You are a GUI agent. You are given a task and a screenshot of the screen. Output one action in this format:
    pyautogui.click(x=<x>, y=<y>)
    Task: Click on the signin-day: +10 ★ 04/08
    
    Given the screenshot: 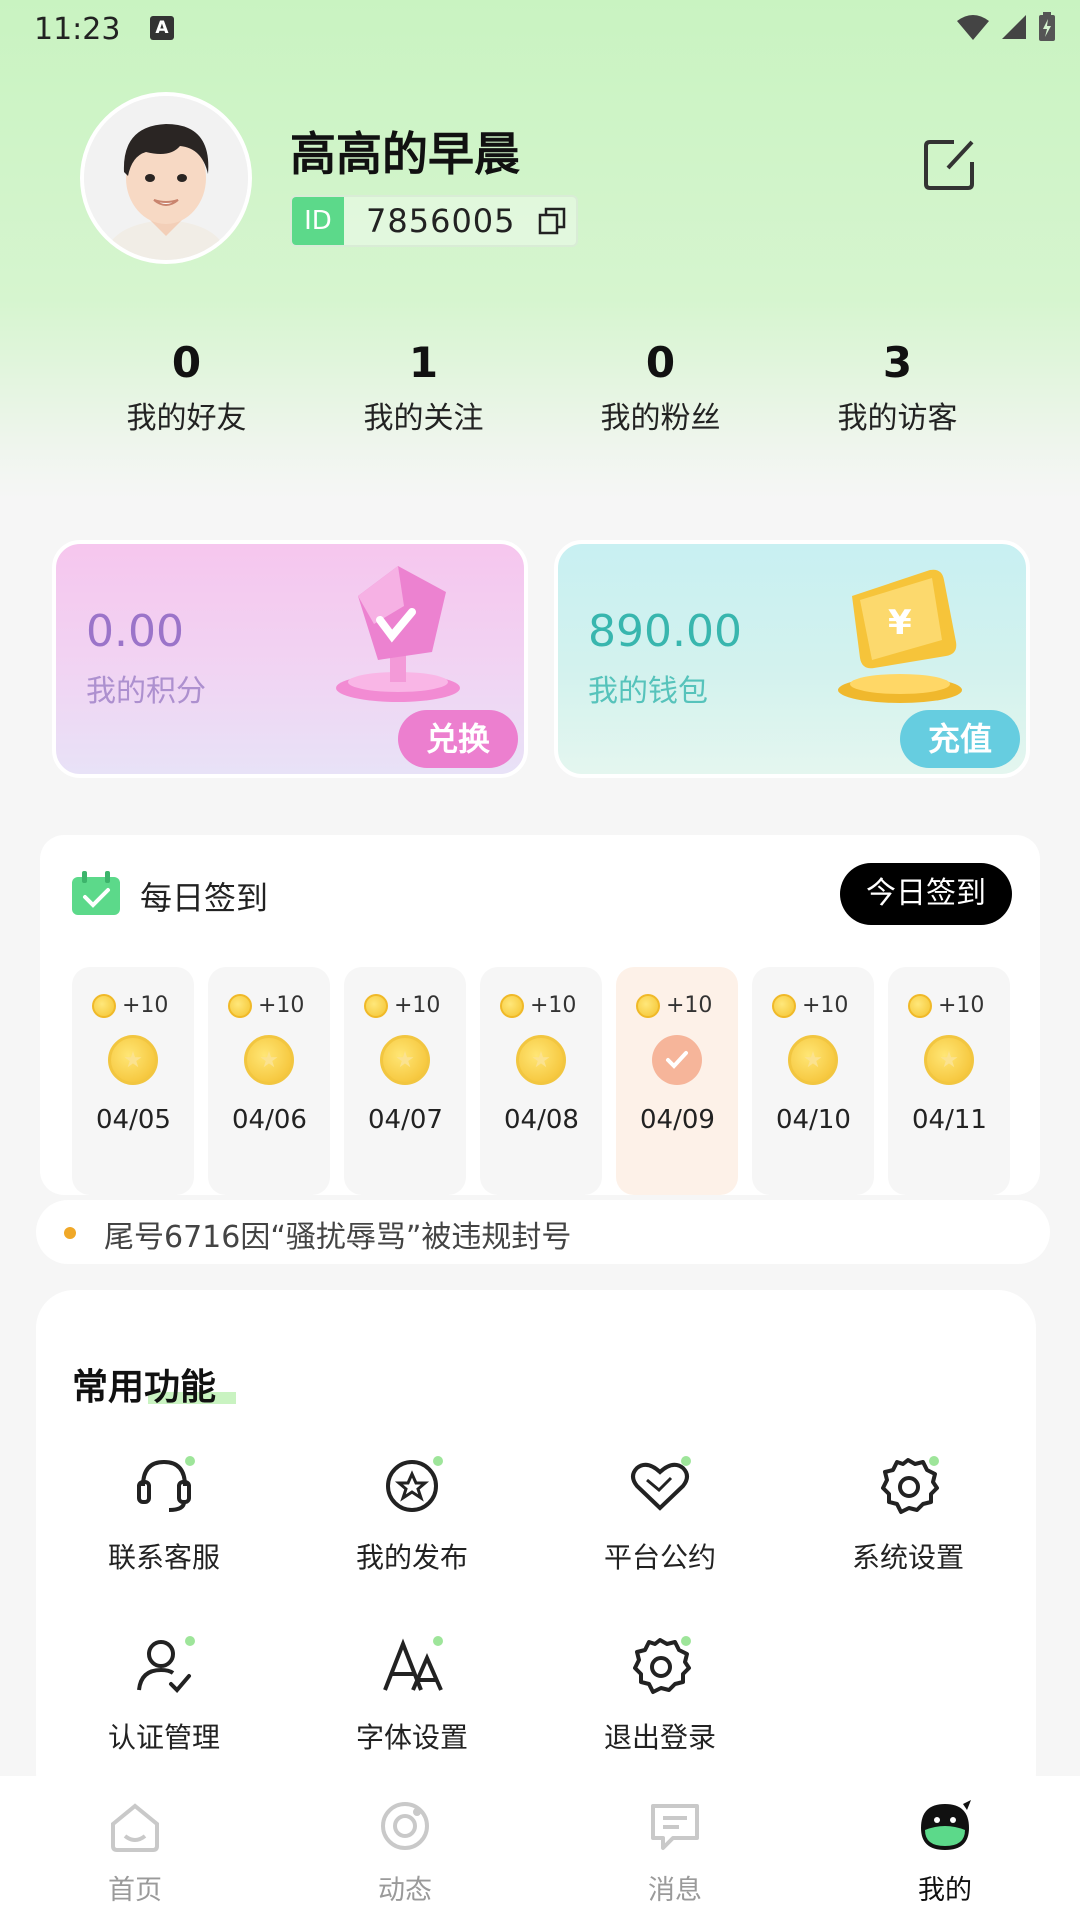 What is the action you would take?
    pyautogui.click(x=541, y=1081)
    